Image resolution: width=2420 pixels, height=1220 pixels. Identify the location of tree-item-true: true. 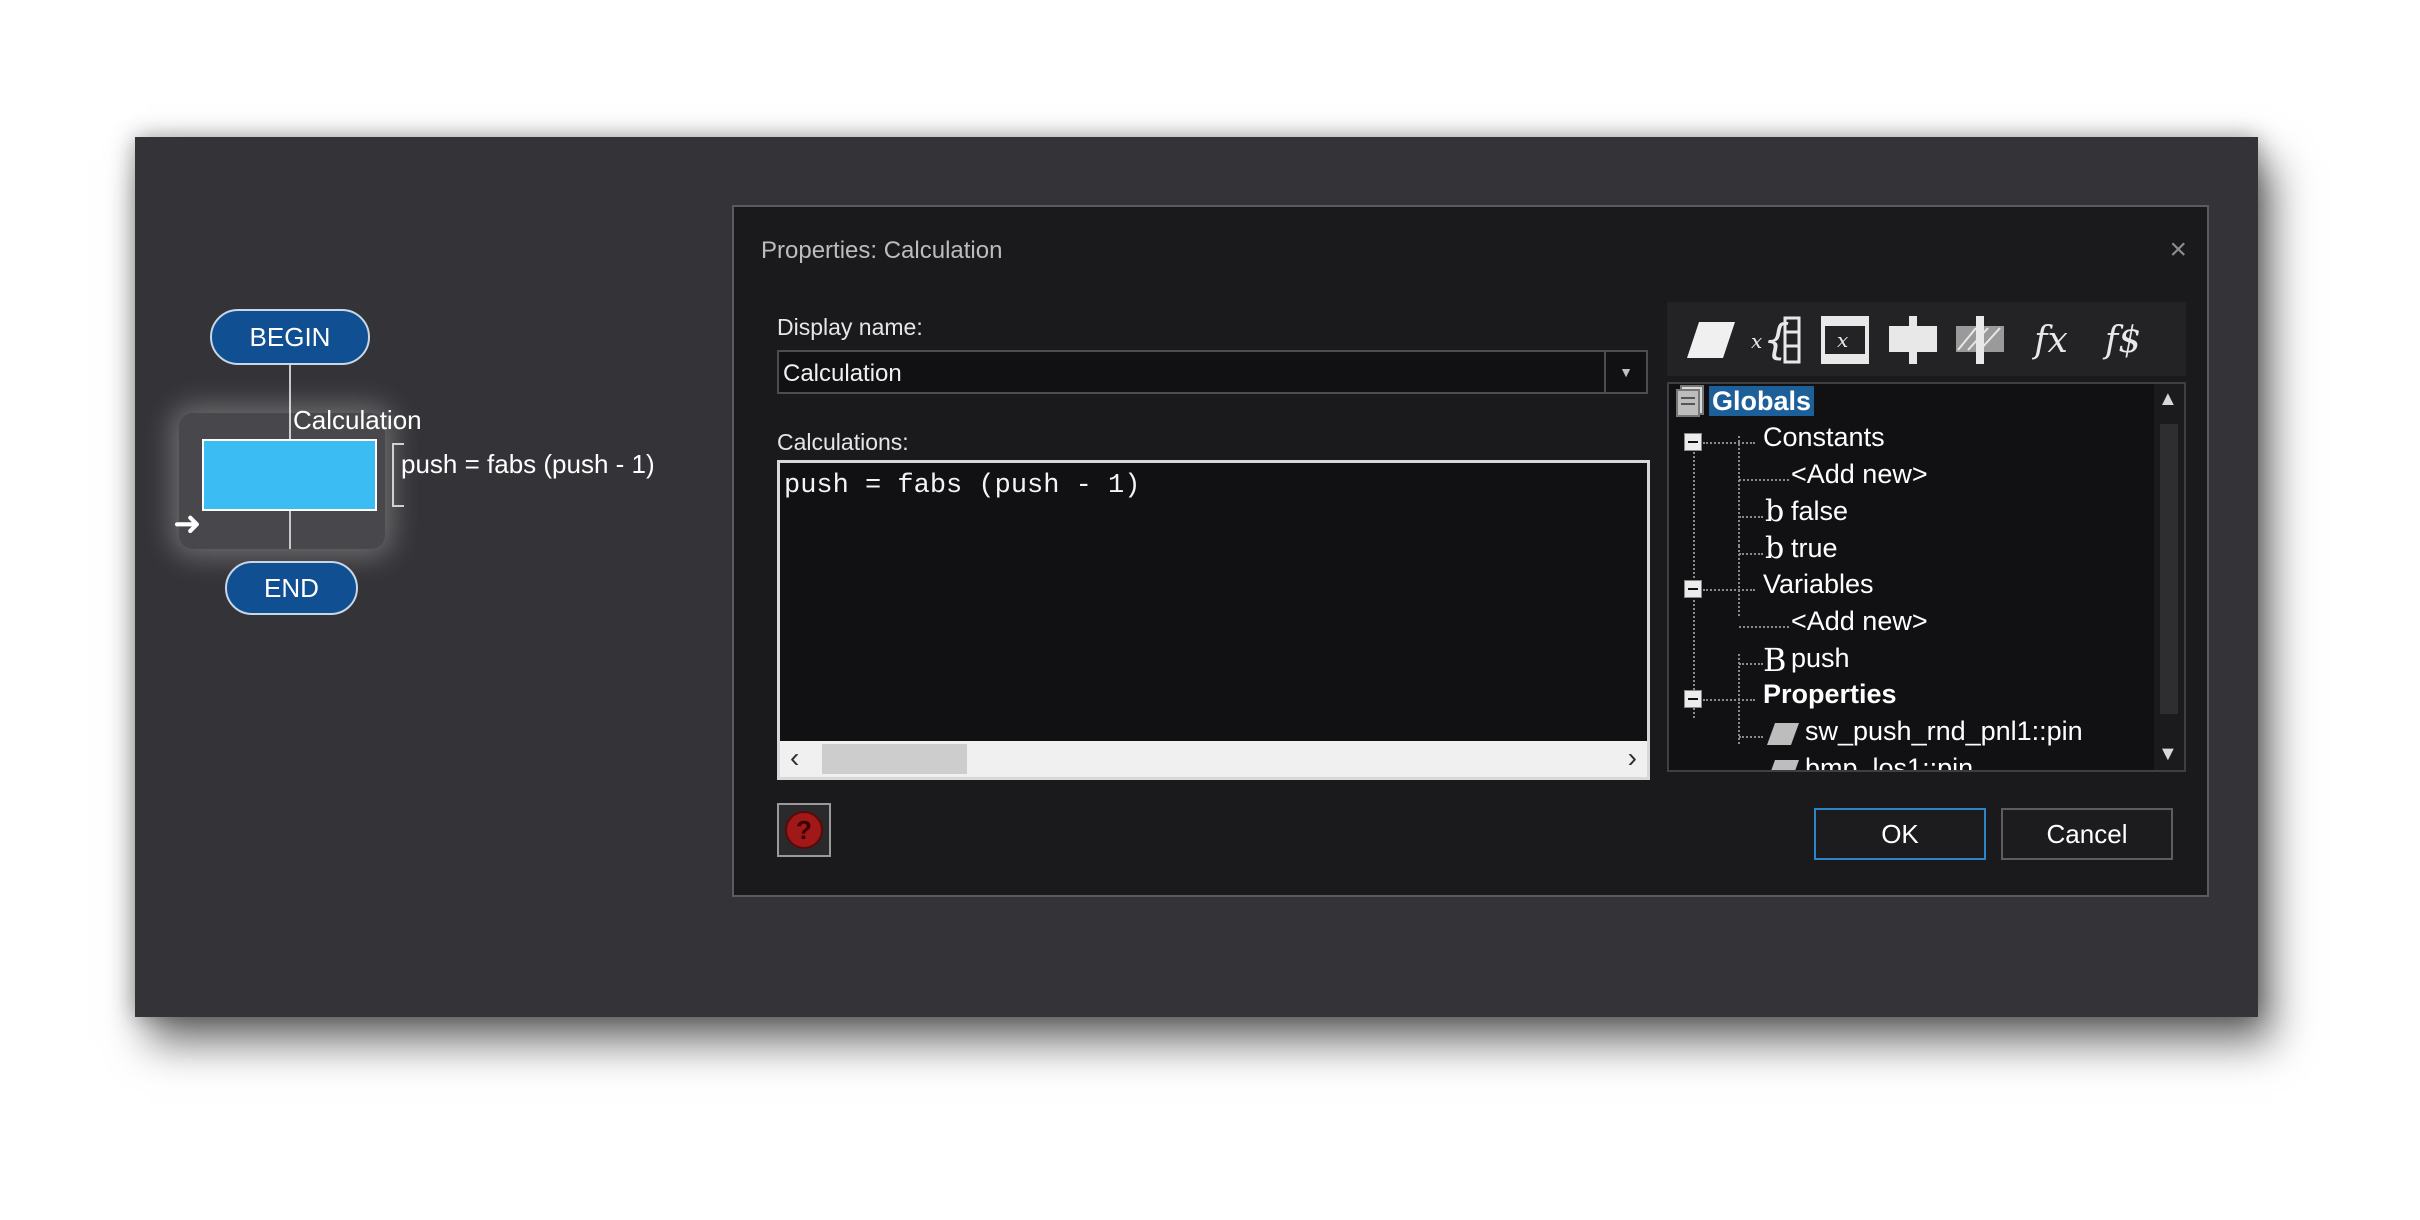
(1814, 548).